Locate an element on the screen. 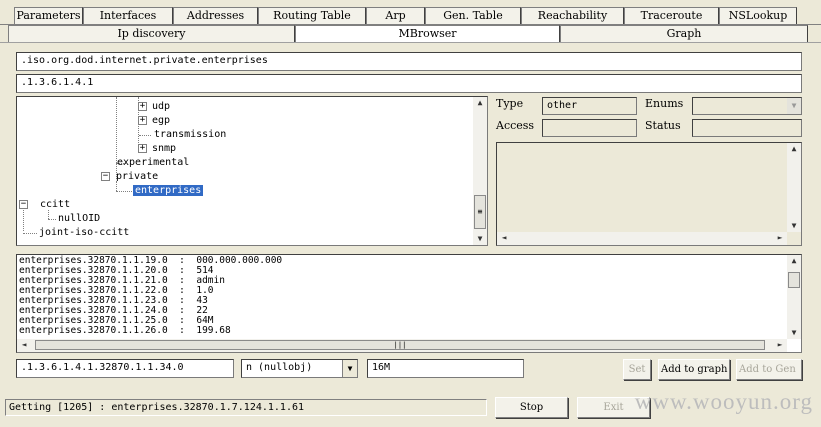 The image size is (821, 427). set-value-input: 16M is located at coordinates (445, 368).